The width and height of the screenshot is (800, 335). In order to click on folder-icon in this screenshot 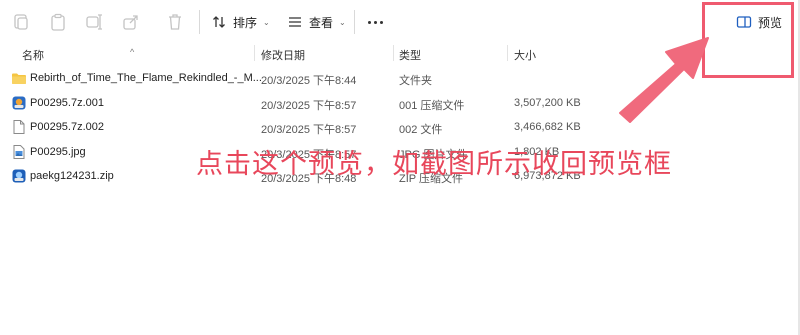, I will do `click(19, 78)`.